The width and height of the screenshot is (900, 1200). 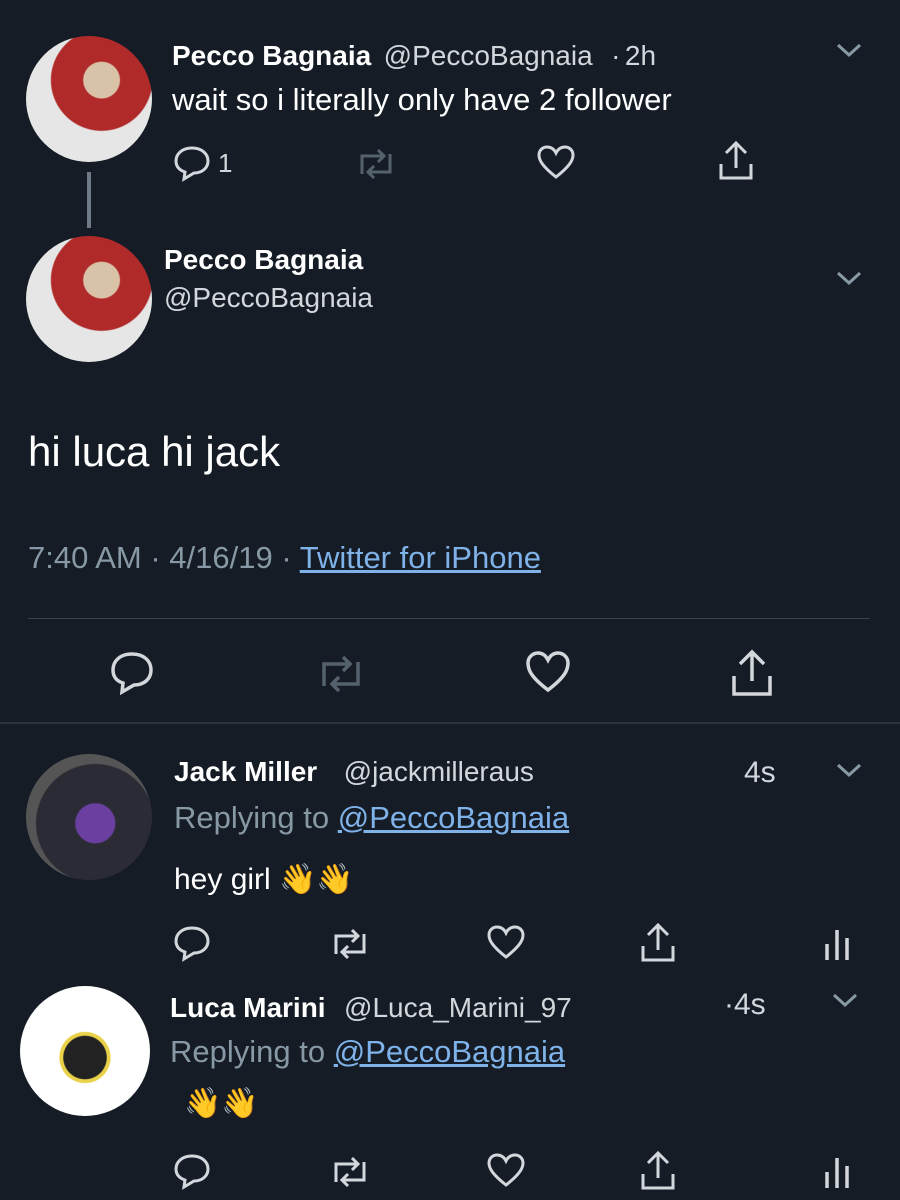 What do you see at coordinates (164, 557) in the screenshot?
I see `tweet-datetime: 7:40 AM · 4/16/19 ·` at bounding box center [164, 557].